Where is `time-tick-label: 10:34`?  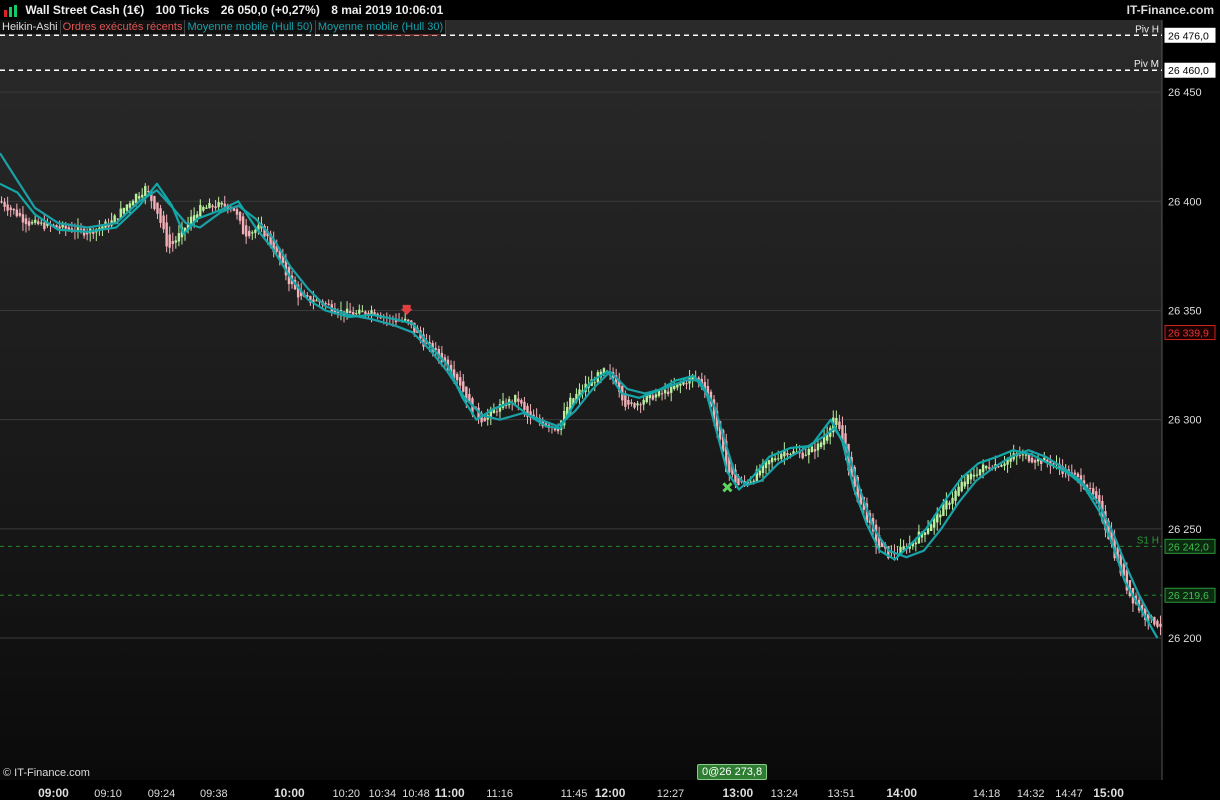 time-tick-label: 10:34 is located at coordinates (383, 794).